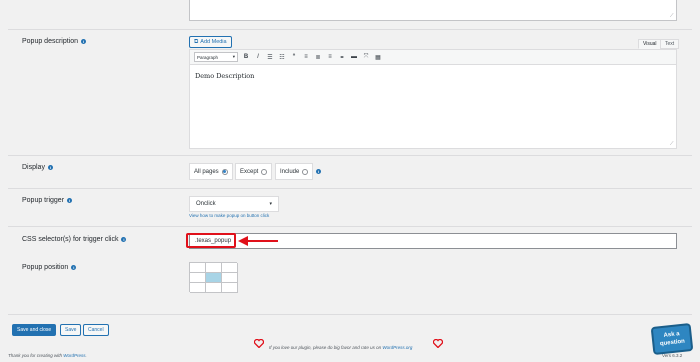 This screenshot has height=362, width=700. I want to click on display-option-except: Except, so click(254, 171).